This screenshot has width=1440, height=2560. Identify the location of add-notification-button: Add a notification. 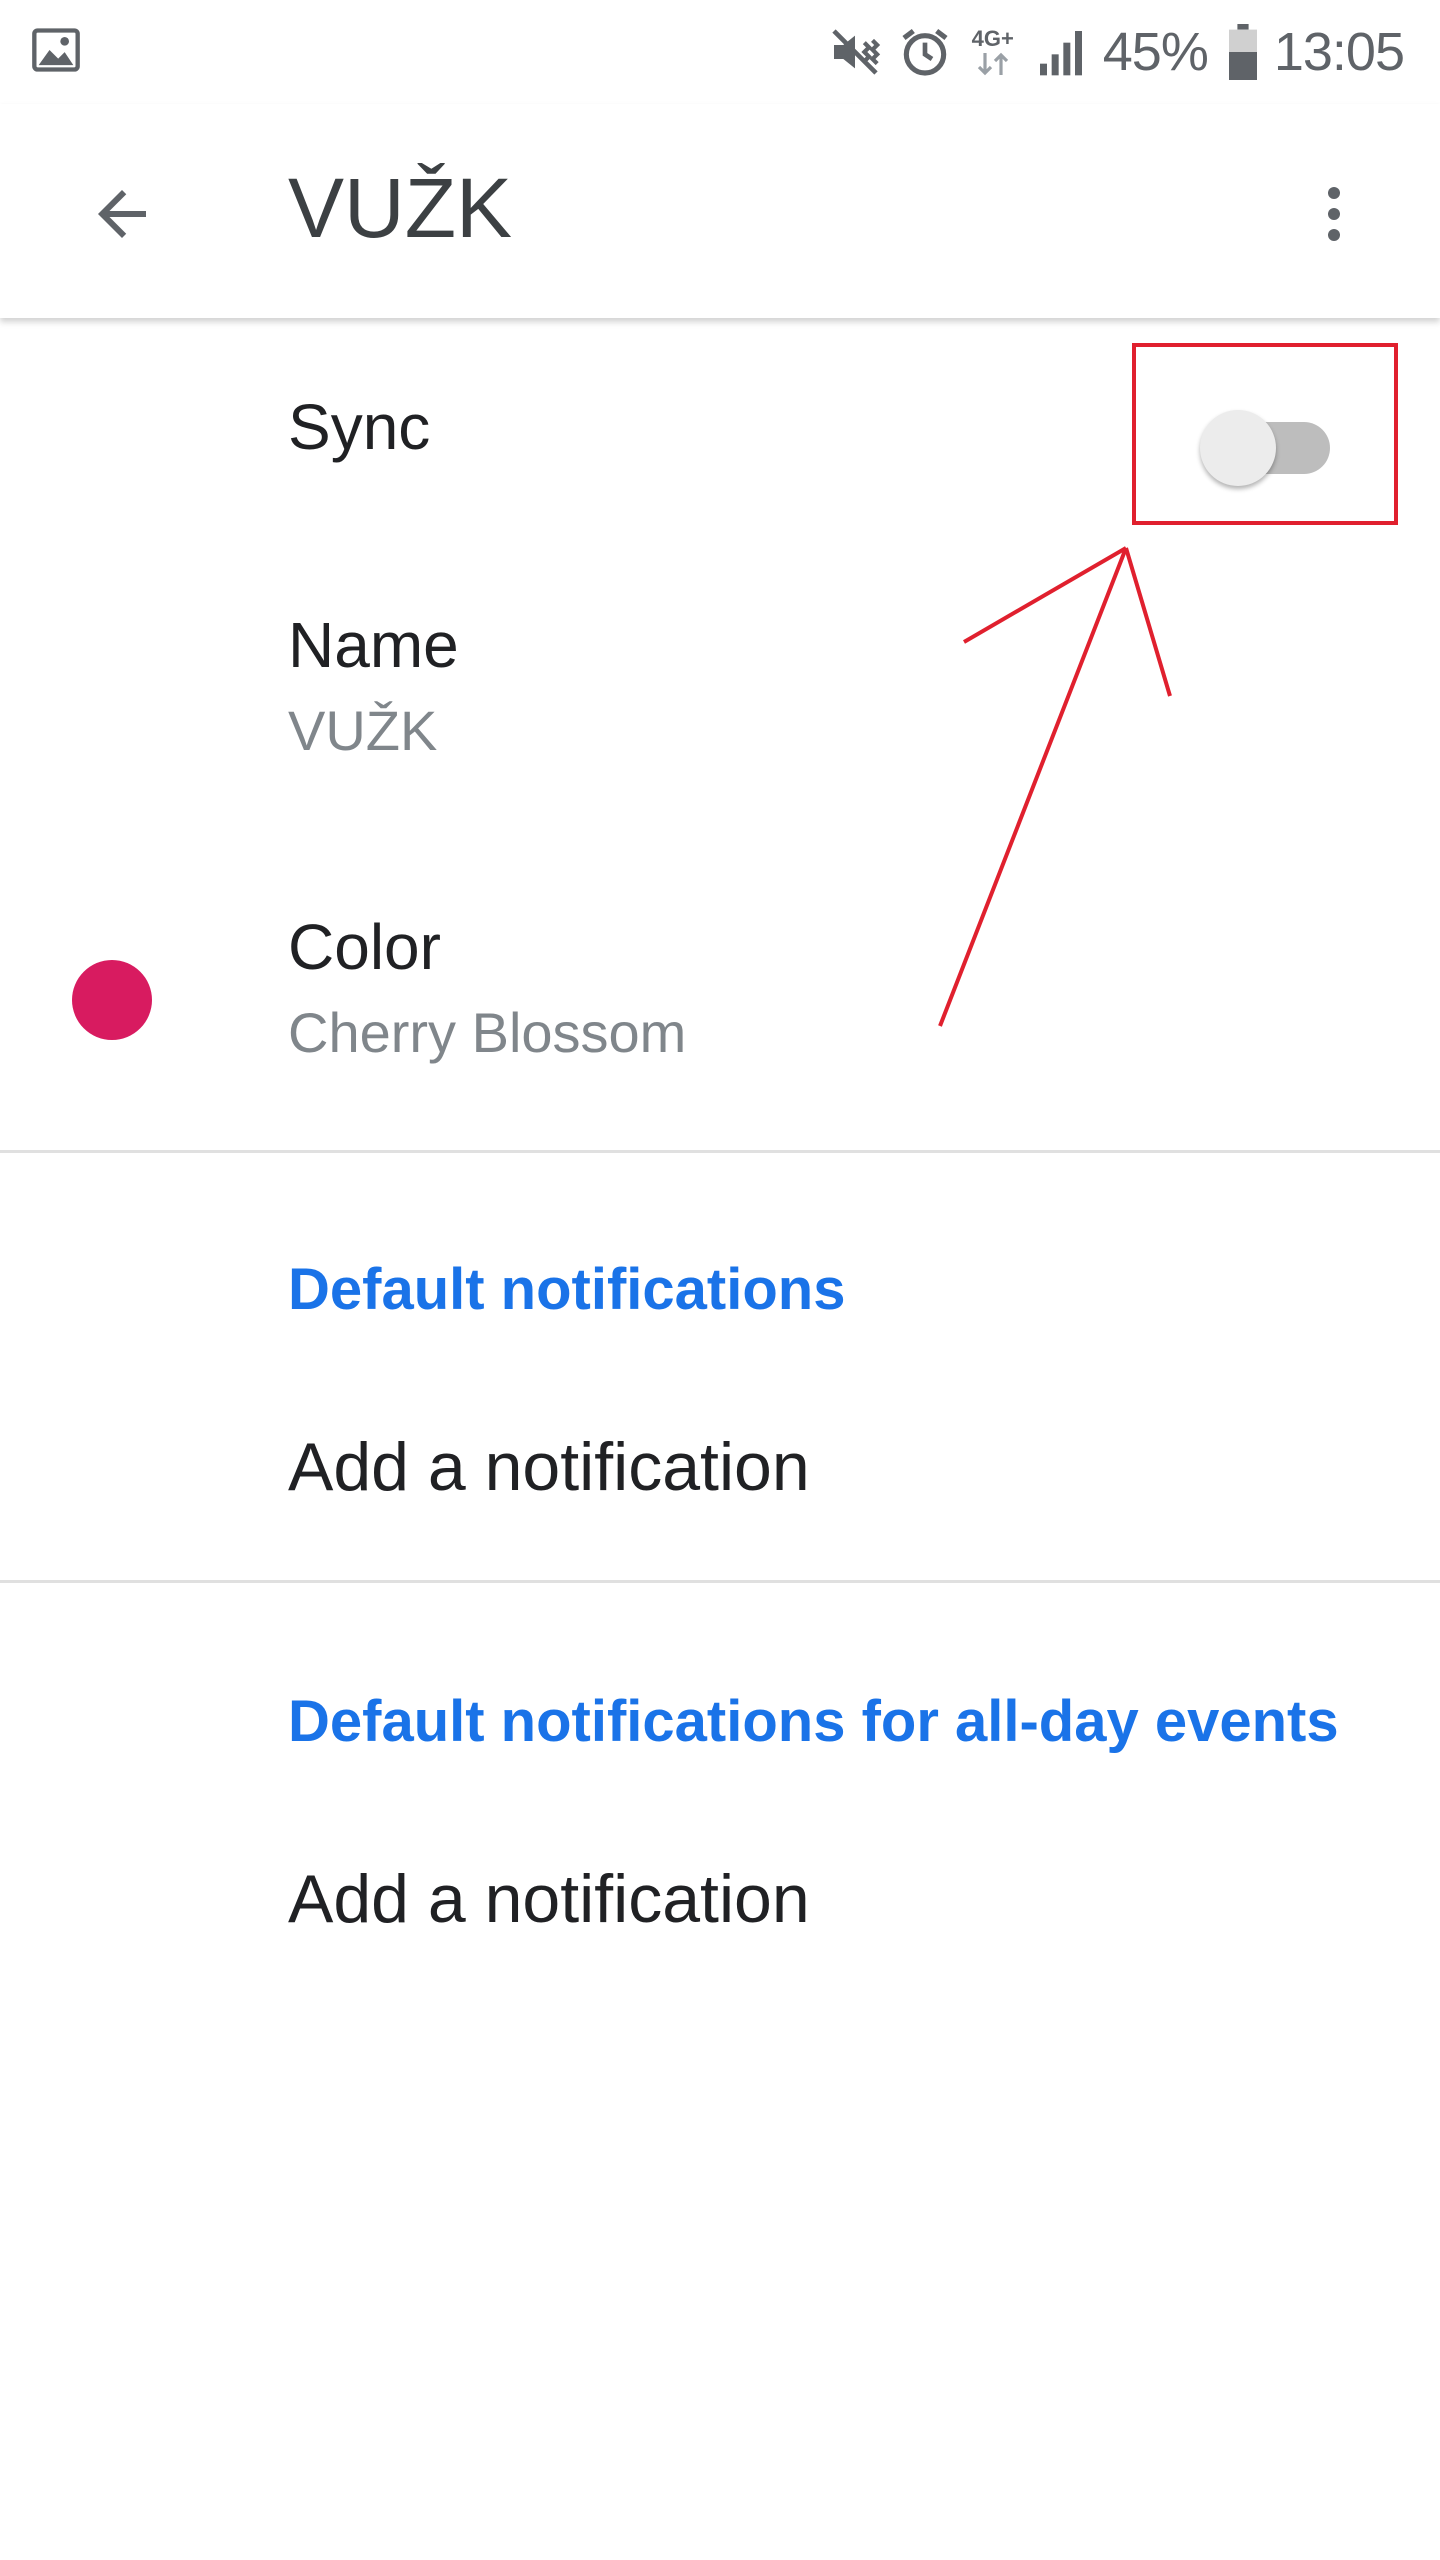
(720, 1473).